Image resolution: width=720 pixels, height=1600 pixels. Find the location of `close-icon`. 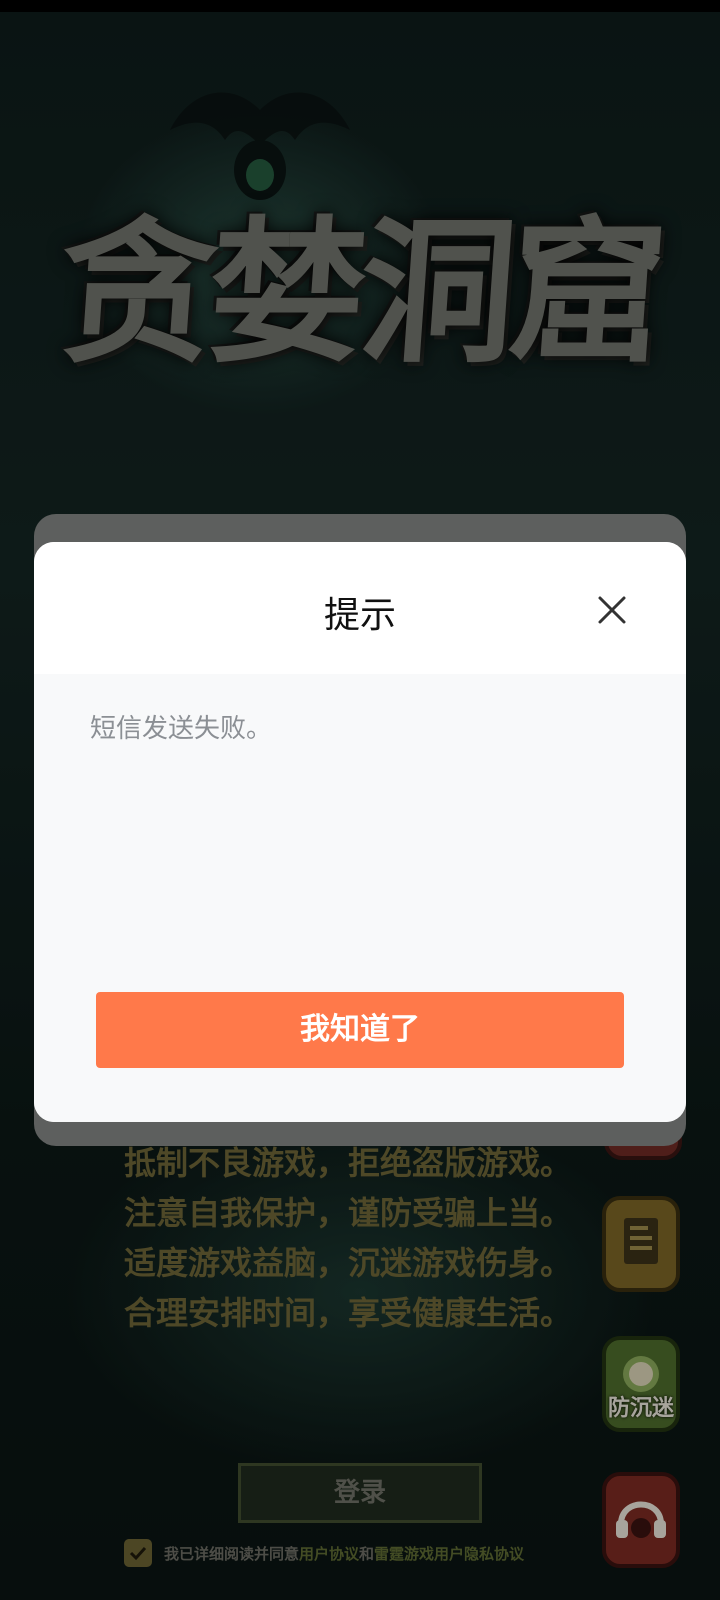

close-icon is located at coordinates (612, 610).